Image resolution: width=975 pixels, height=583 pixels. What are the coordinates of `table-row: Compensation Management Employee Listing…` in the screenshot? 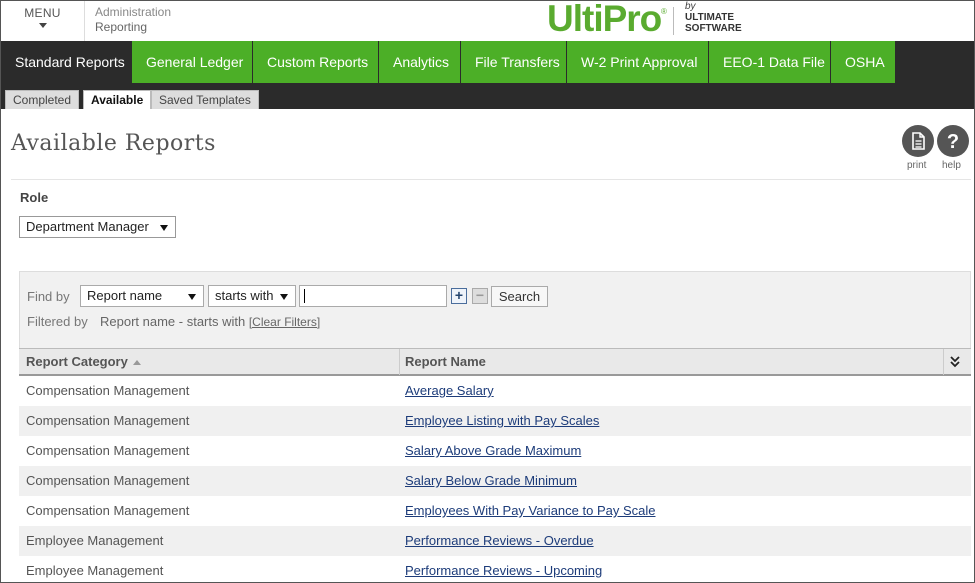 It's located at (495, 421).